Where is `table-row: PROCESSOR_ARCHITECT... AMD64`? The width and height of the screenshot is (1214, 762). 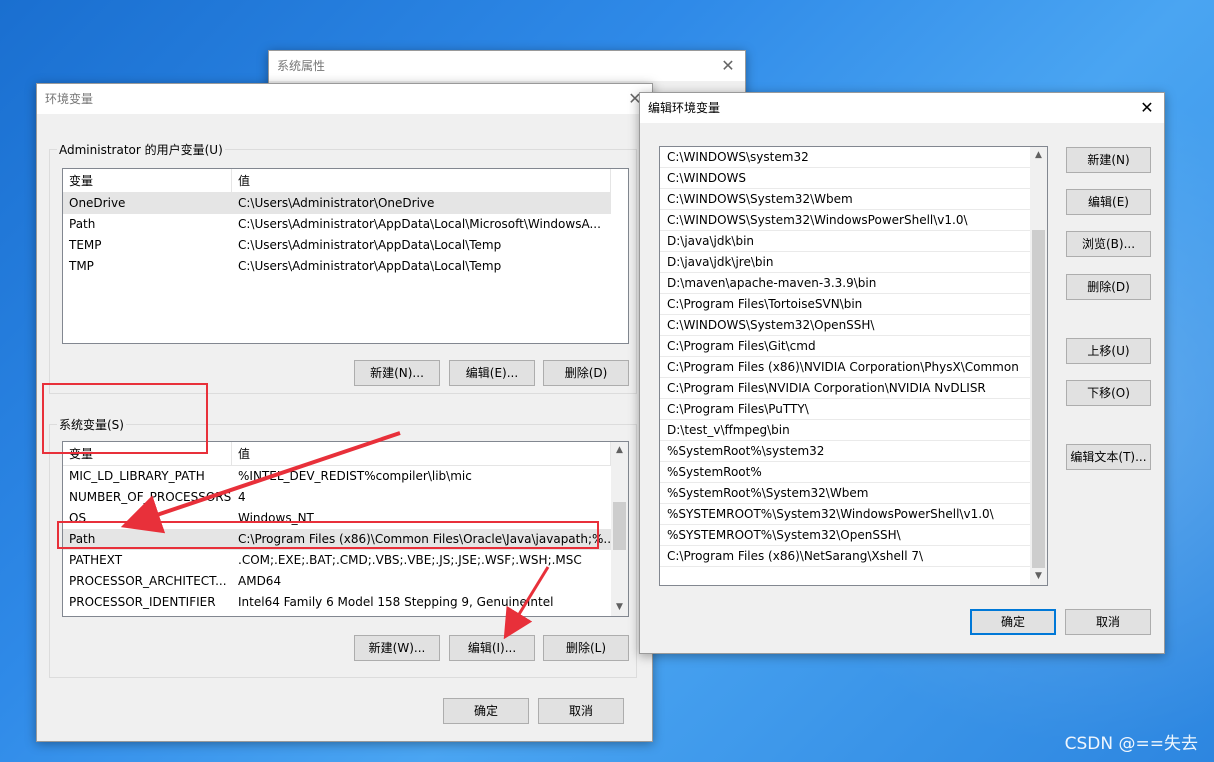 table-row: PROCESSOR_ARCHITECT... AMD64 is located at coordinates (337, 581).